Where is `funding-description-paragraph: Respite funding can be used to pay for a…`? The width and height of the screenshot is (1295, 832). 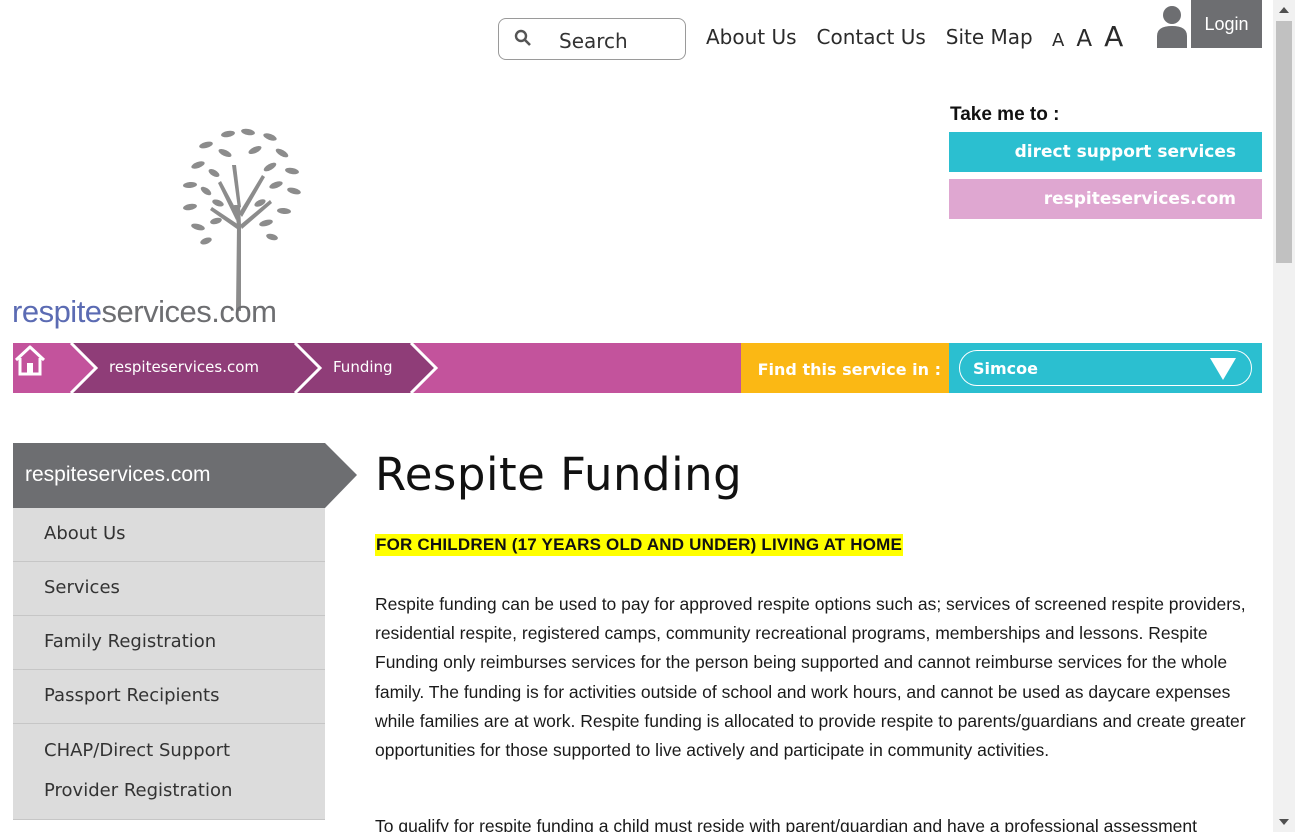
funding-description-paragraph: Respite funding can be used to pay for a… is located at coordinates (810, 677).